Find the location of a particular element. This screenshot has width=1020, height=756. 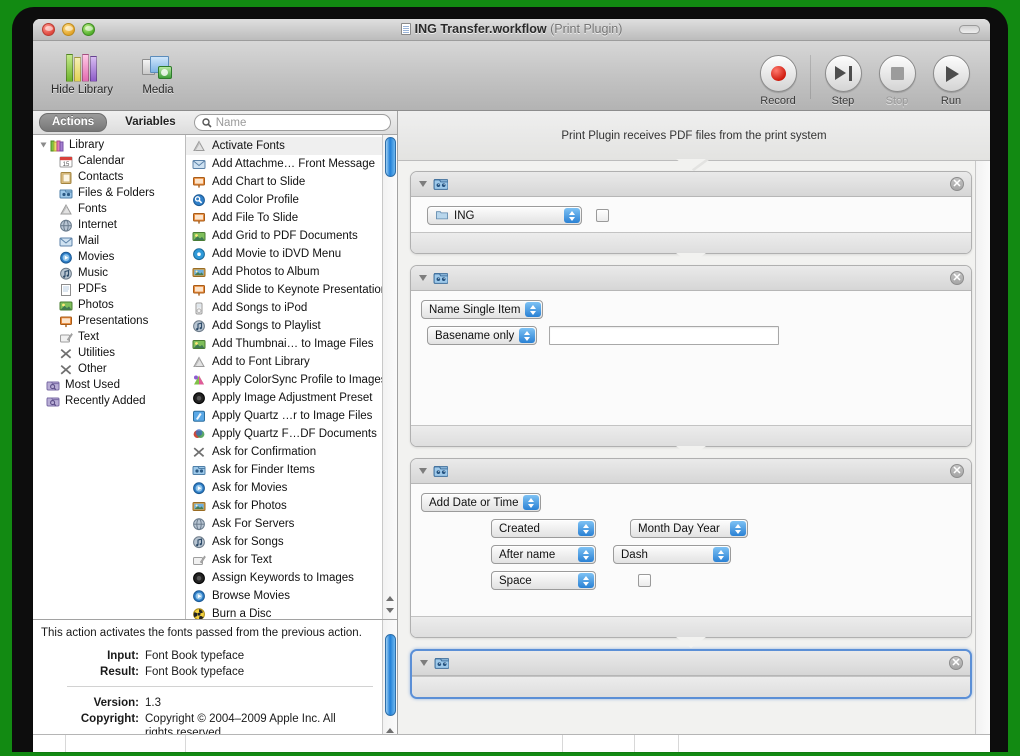

library-tree-item-movies: Movies is located at coordinates (109, 257).